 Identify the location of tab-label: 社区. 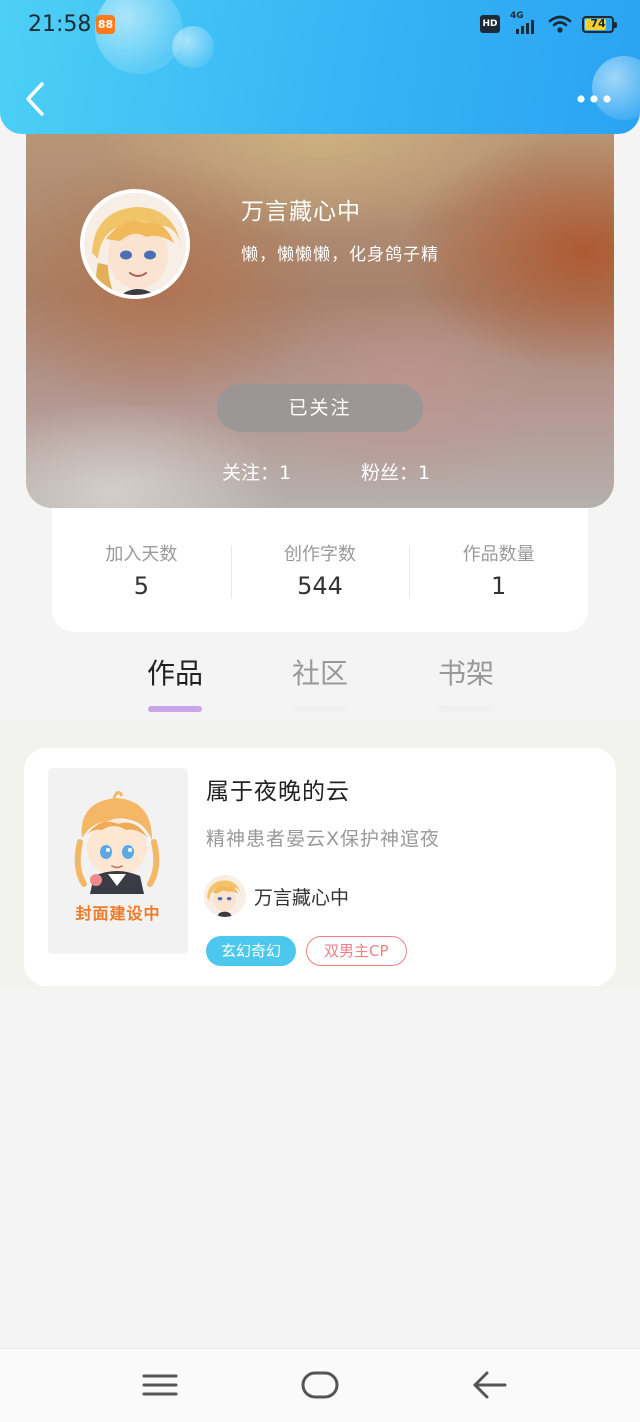
(319, 673).